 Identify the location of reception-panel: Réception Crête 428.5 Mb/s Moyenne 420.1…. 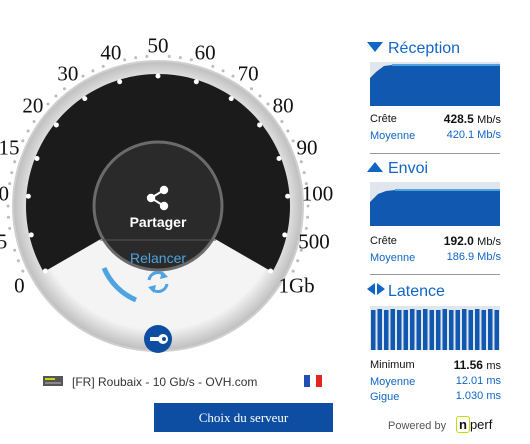
(436, 98).